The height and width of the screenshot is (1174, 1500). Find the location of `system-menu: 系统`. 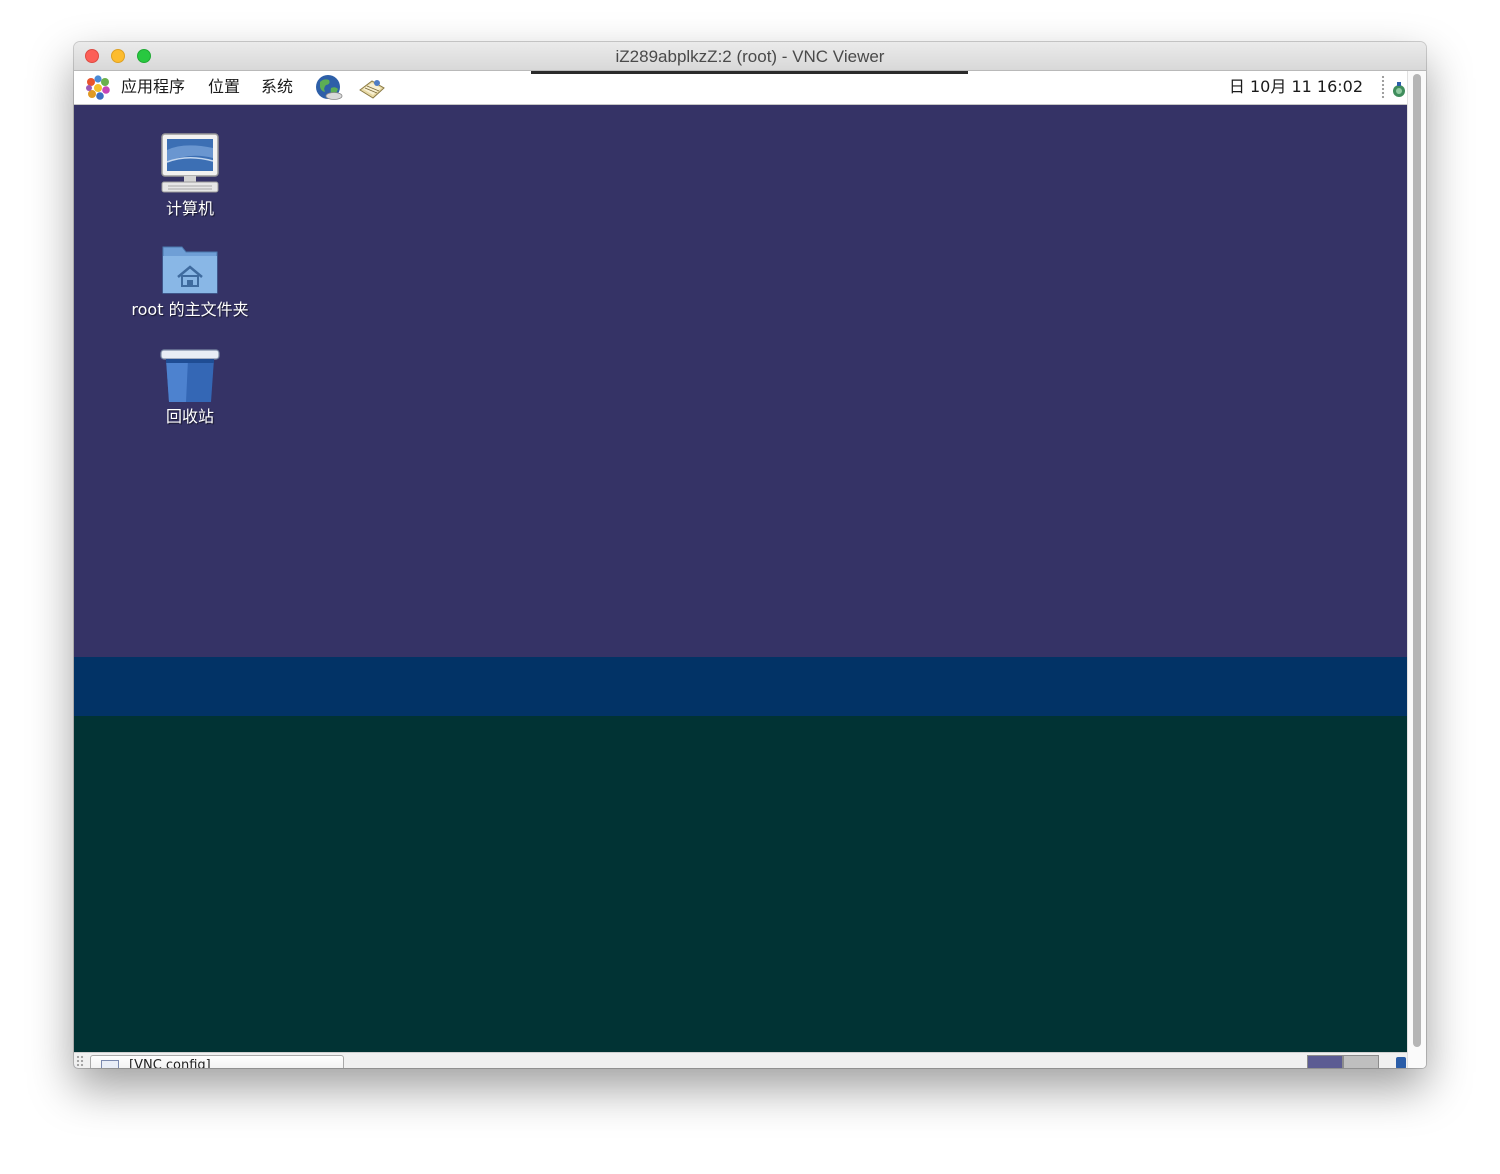

system-menu: 系统 is located at coordinates (277, 87).